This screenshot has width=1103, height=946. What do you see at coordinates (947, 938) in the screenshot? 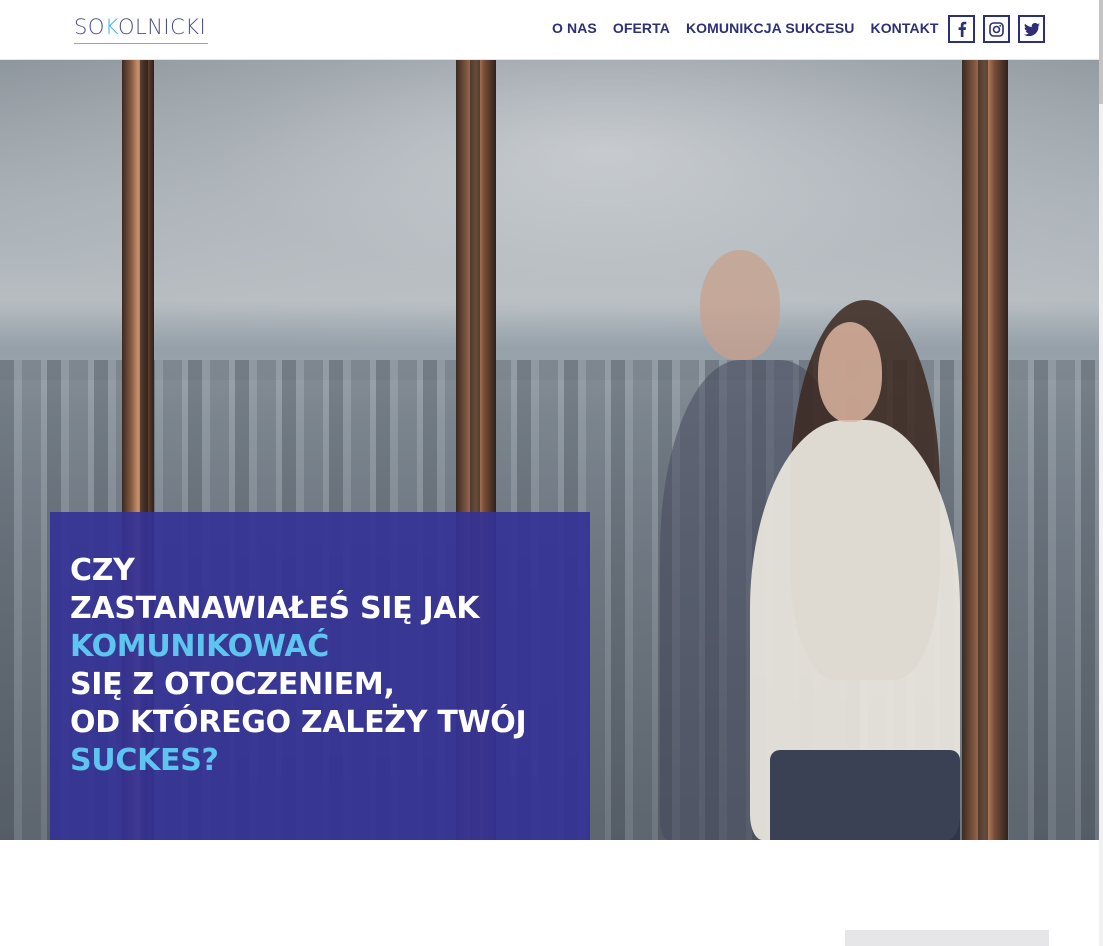
I see `sidebar-widget` at bounding box center [947, 938].